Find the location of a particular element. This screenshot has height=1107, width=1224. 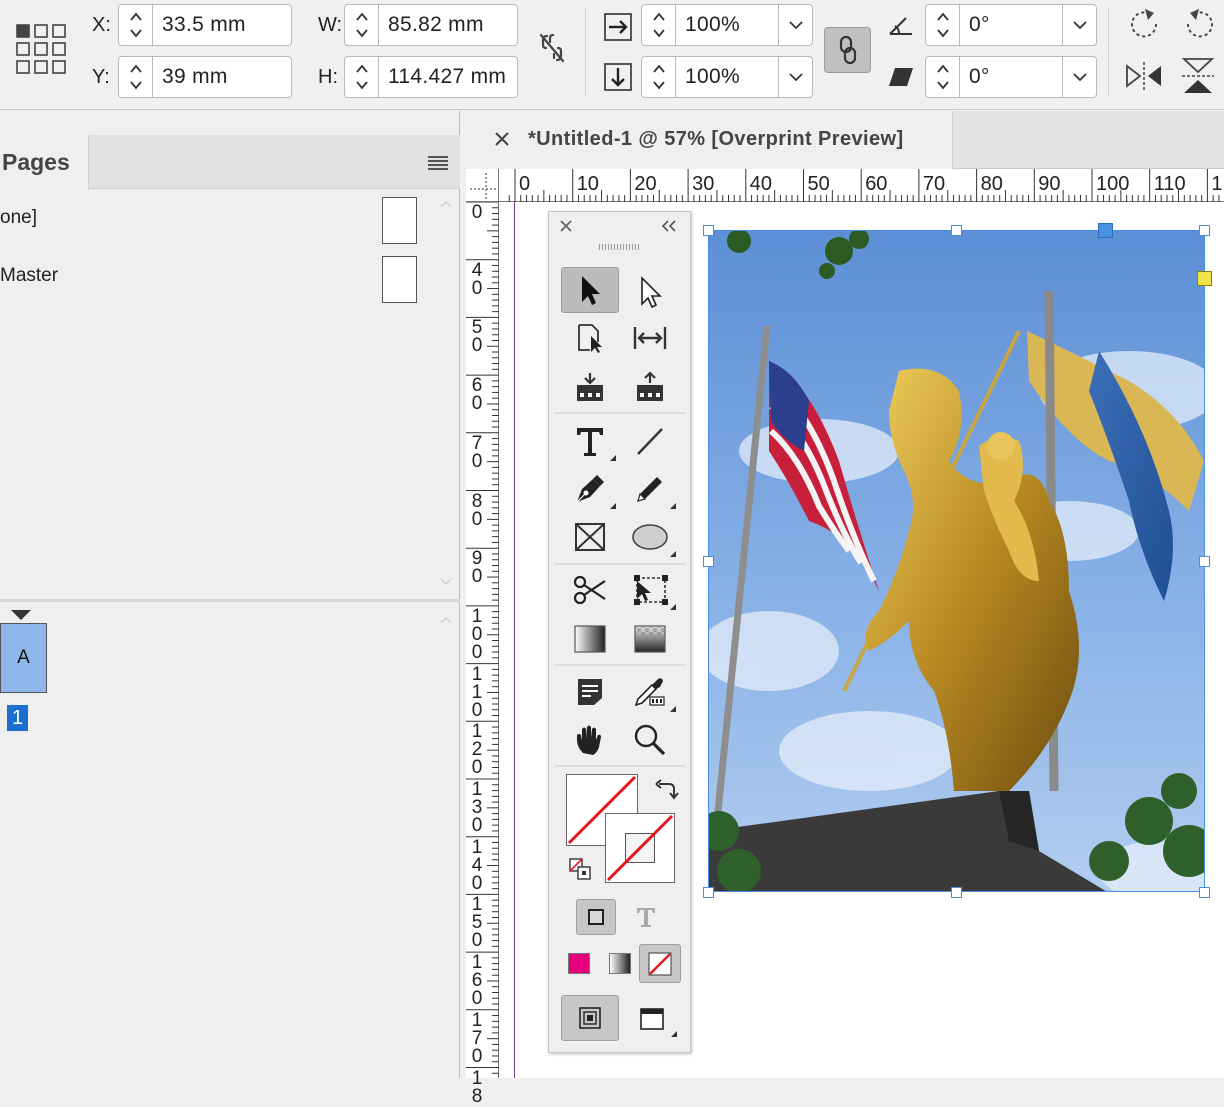

y-stepper is located at coordinates (136, 77).